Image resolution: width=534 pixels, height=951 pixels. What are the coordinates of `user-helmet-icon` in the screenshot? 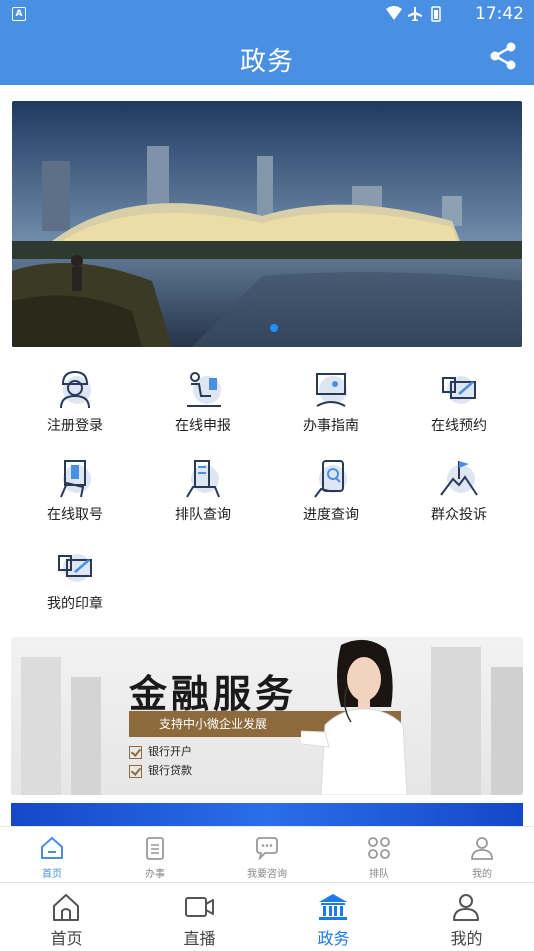 It's located at (75, 389).